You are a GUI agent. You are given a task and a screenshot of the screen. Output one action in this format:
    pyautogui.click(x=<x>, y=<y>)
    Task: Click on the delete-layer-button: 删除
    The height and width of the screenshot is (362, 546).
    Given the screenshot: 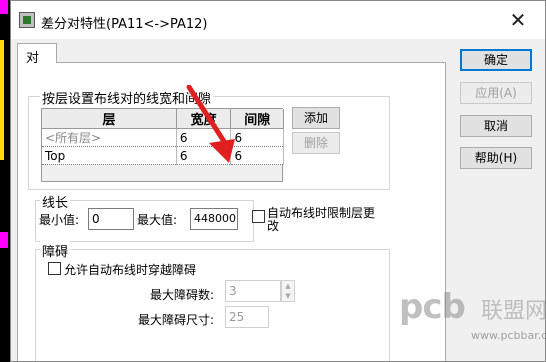 What is the action you would take?
    pyautogui.click(x=316, y=143)
    